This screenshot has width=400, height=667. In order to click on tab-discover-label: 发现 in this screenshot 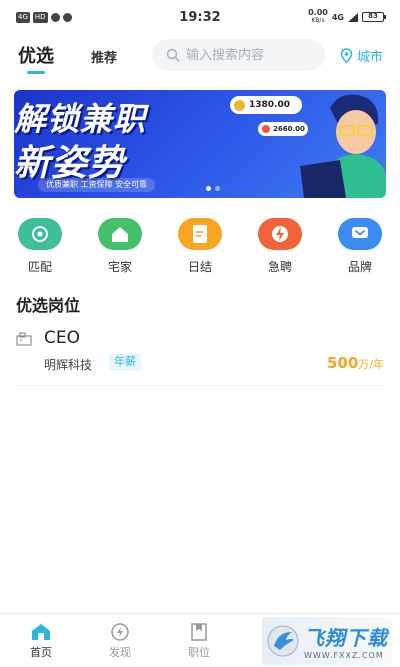, I will do `click(120, 652)`.